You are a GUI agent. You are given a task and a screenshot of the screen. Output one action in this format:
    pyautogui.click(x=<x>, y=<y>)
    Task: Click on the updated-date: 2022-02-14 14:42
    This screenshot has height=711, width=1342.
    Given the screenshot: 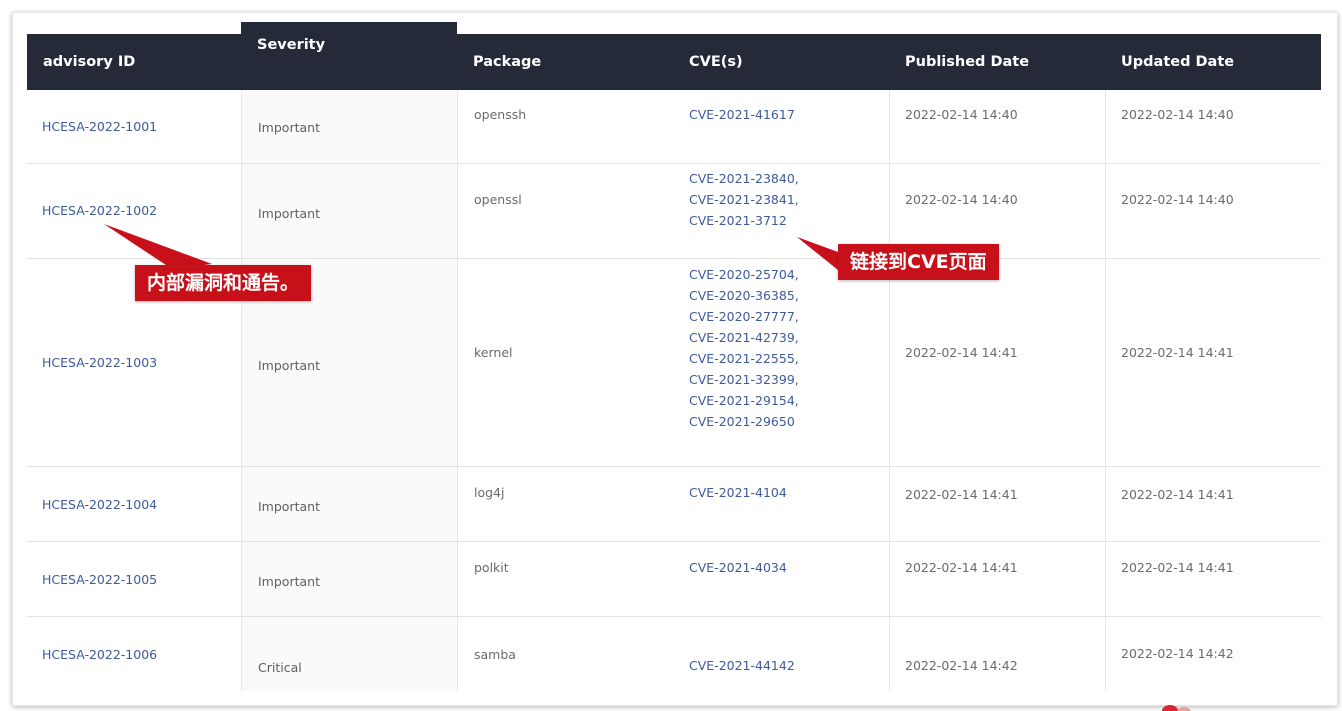 What is the action you would take?
    pyautogui.click(x=1177, y=653)
    